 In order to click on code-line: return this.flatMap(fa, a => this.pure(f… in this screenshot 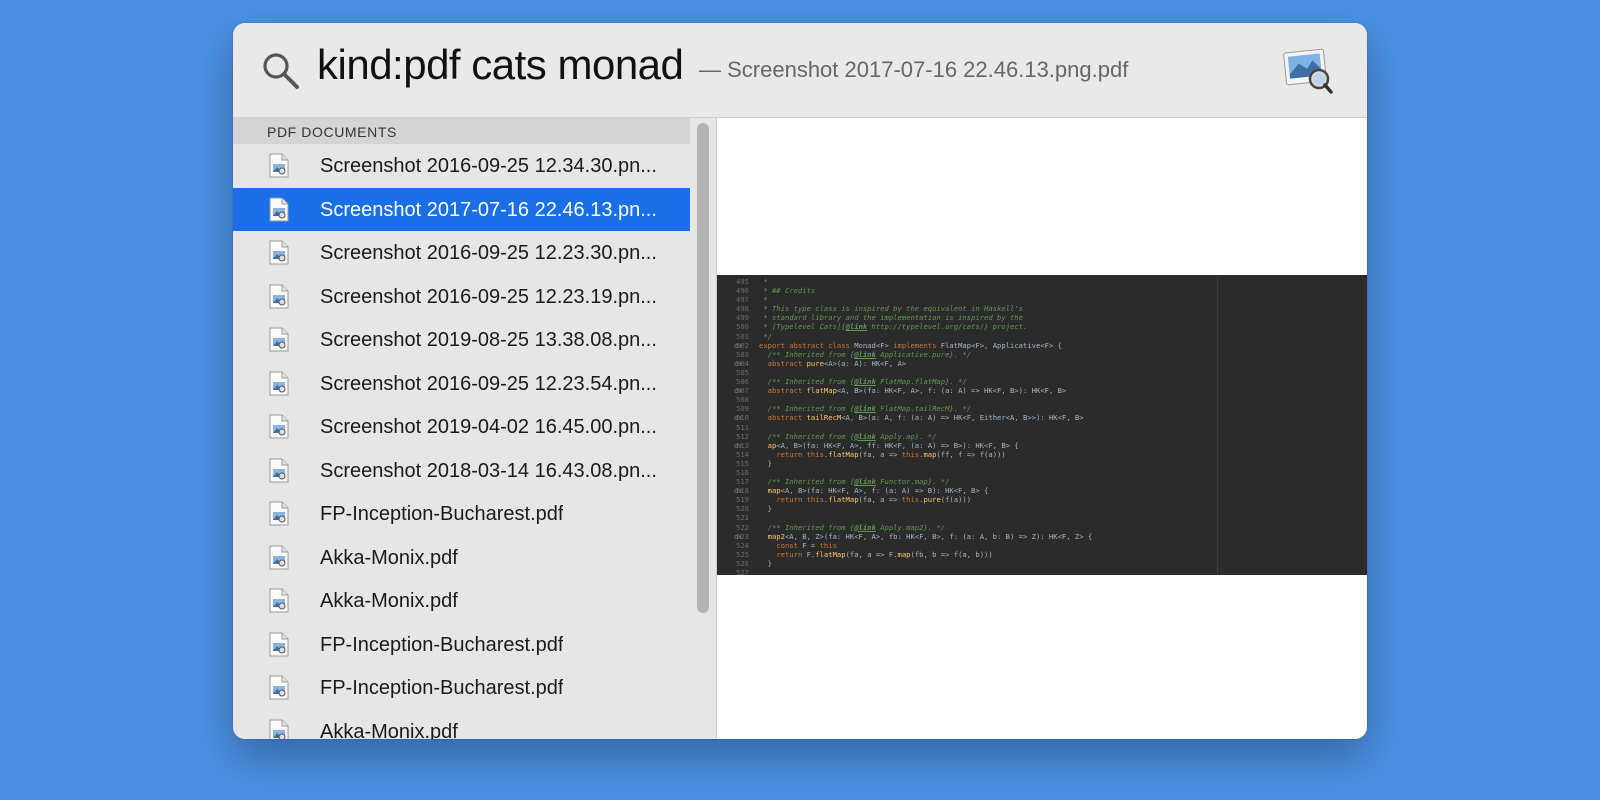, I will do `click(874, 500)`.